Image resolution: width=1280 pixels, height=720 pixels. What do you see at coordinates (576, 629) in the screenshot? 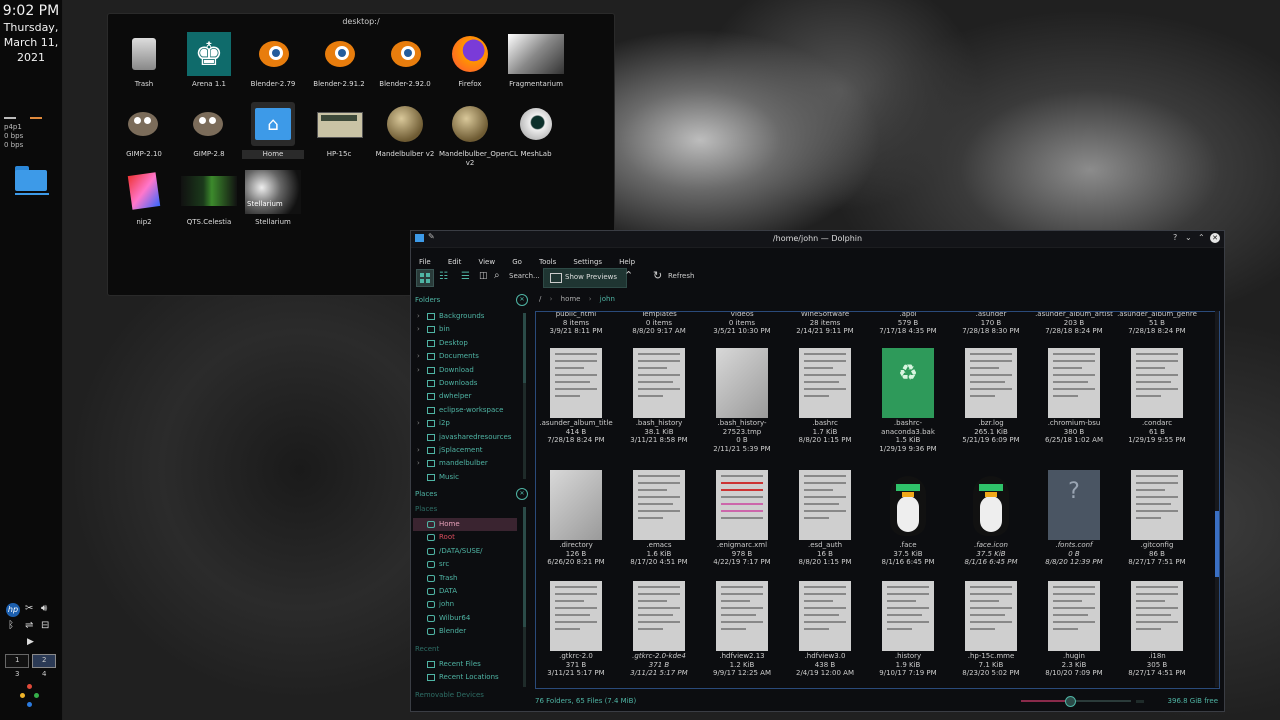
I see `file-item: .gtkrc-2.0 371 B 3/11/21 5:17 PM` at bounding box center [576, 629].